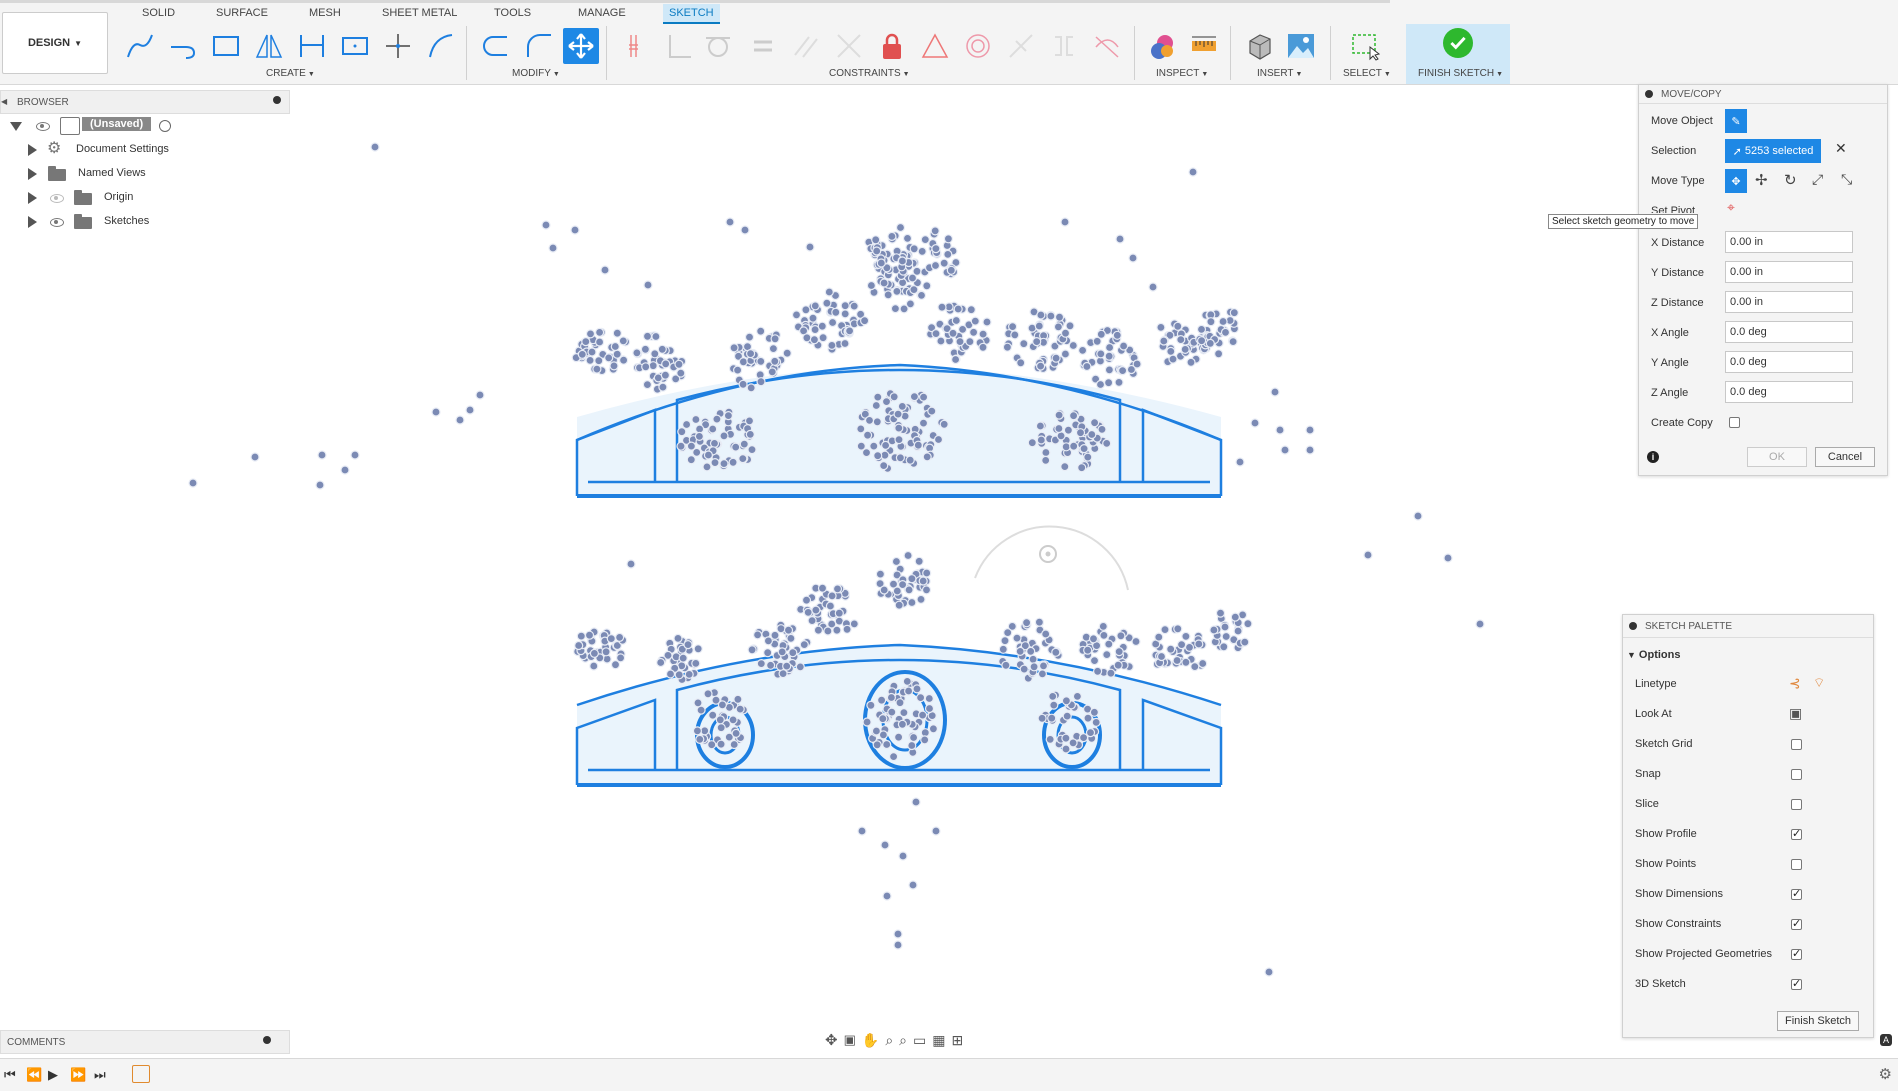 The image size is (1898, 1091). I want to click on finish-sketch-palette-button: Finish Sketch, so click(1818, 1021).